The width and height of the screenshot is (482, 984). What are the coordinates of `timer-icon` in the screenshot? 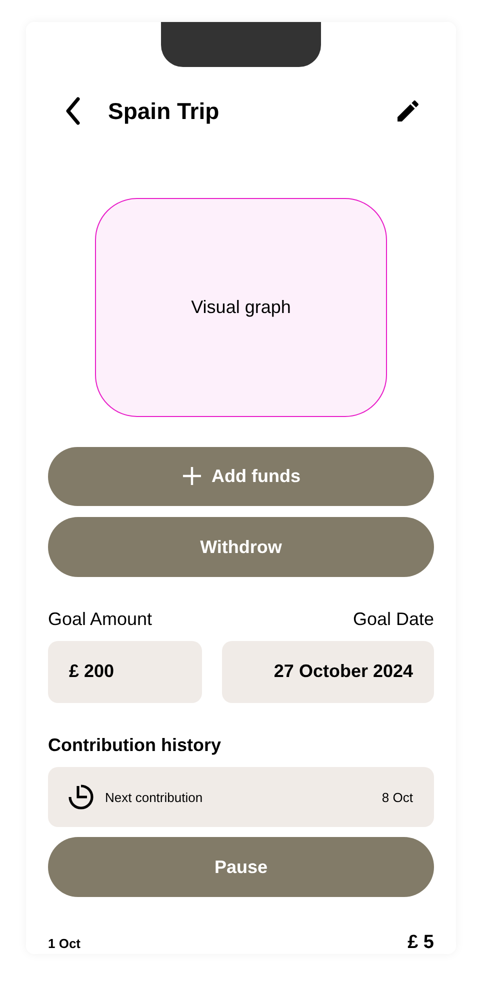 It's located at (81, 797).